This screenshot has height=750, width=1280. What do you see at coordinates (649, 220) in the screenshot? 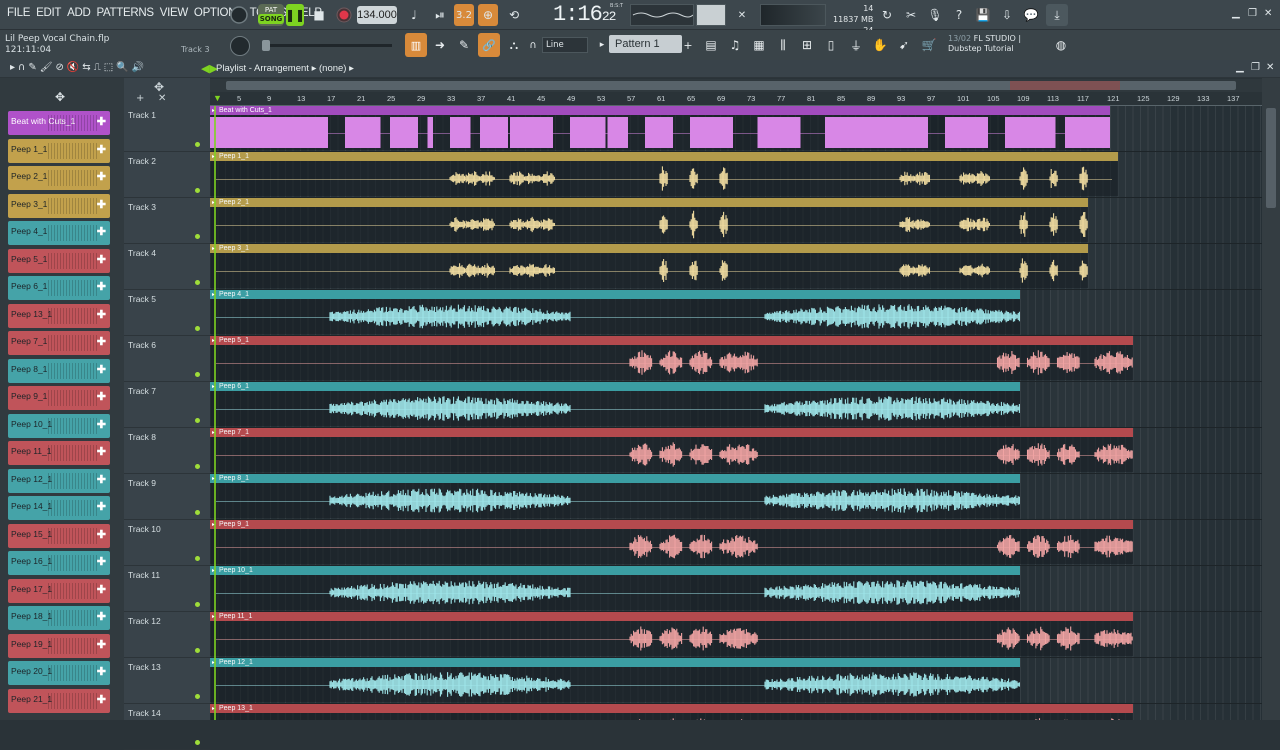
I see `audio-clip: Peep 2_1▸` at bounding box center [649, 220].